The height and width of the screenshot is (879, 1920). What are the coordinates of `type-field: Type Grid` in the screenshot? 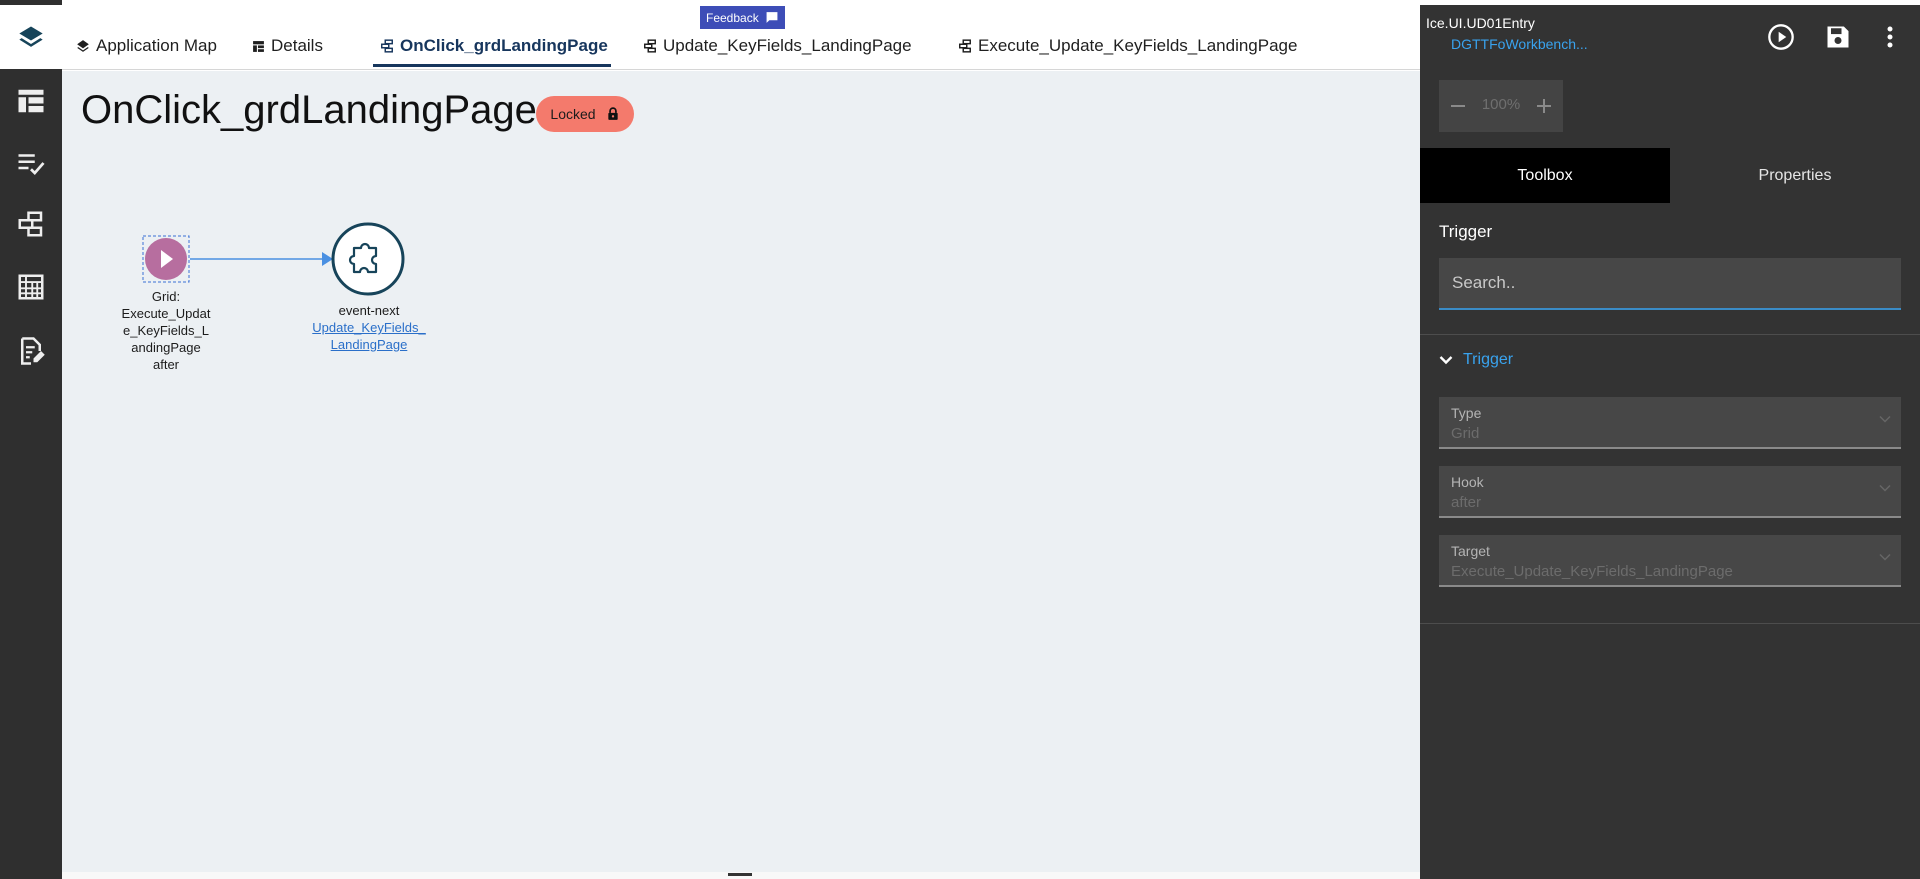 It's located at (1670, 423).